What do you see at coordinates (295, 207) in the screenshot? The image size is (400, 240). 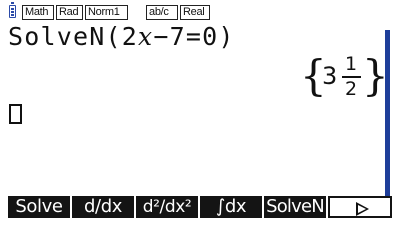 I see `f5-solven-button: SolveN` at bounding box center [295, 207].